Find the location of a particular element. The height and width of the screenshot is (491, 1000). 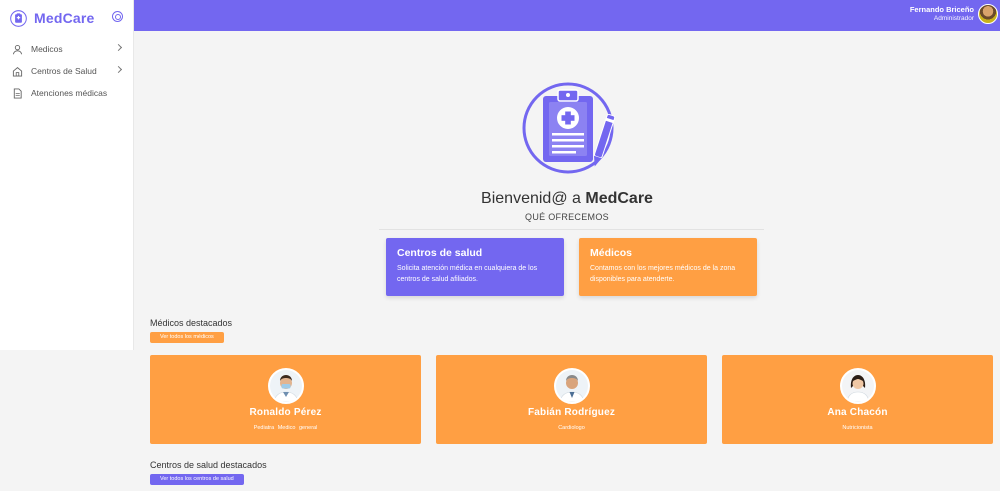

sidebar-item-label: Centros de Salud is located at coordinates (64, 71).